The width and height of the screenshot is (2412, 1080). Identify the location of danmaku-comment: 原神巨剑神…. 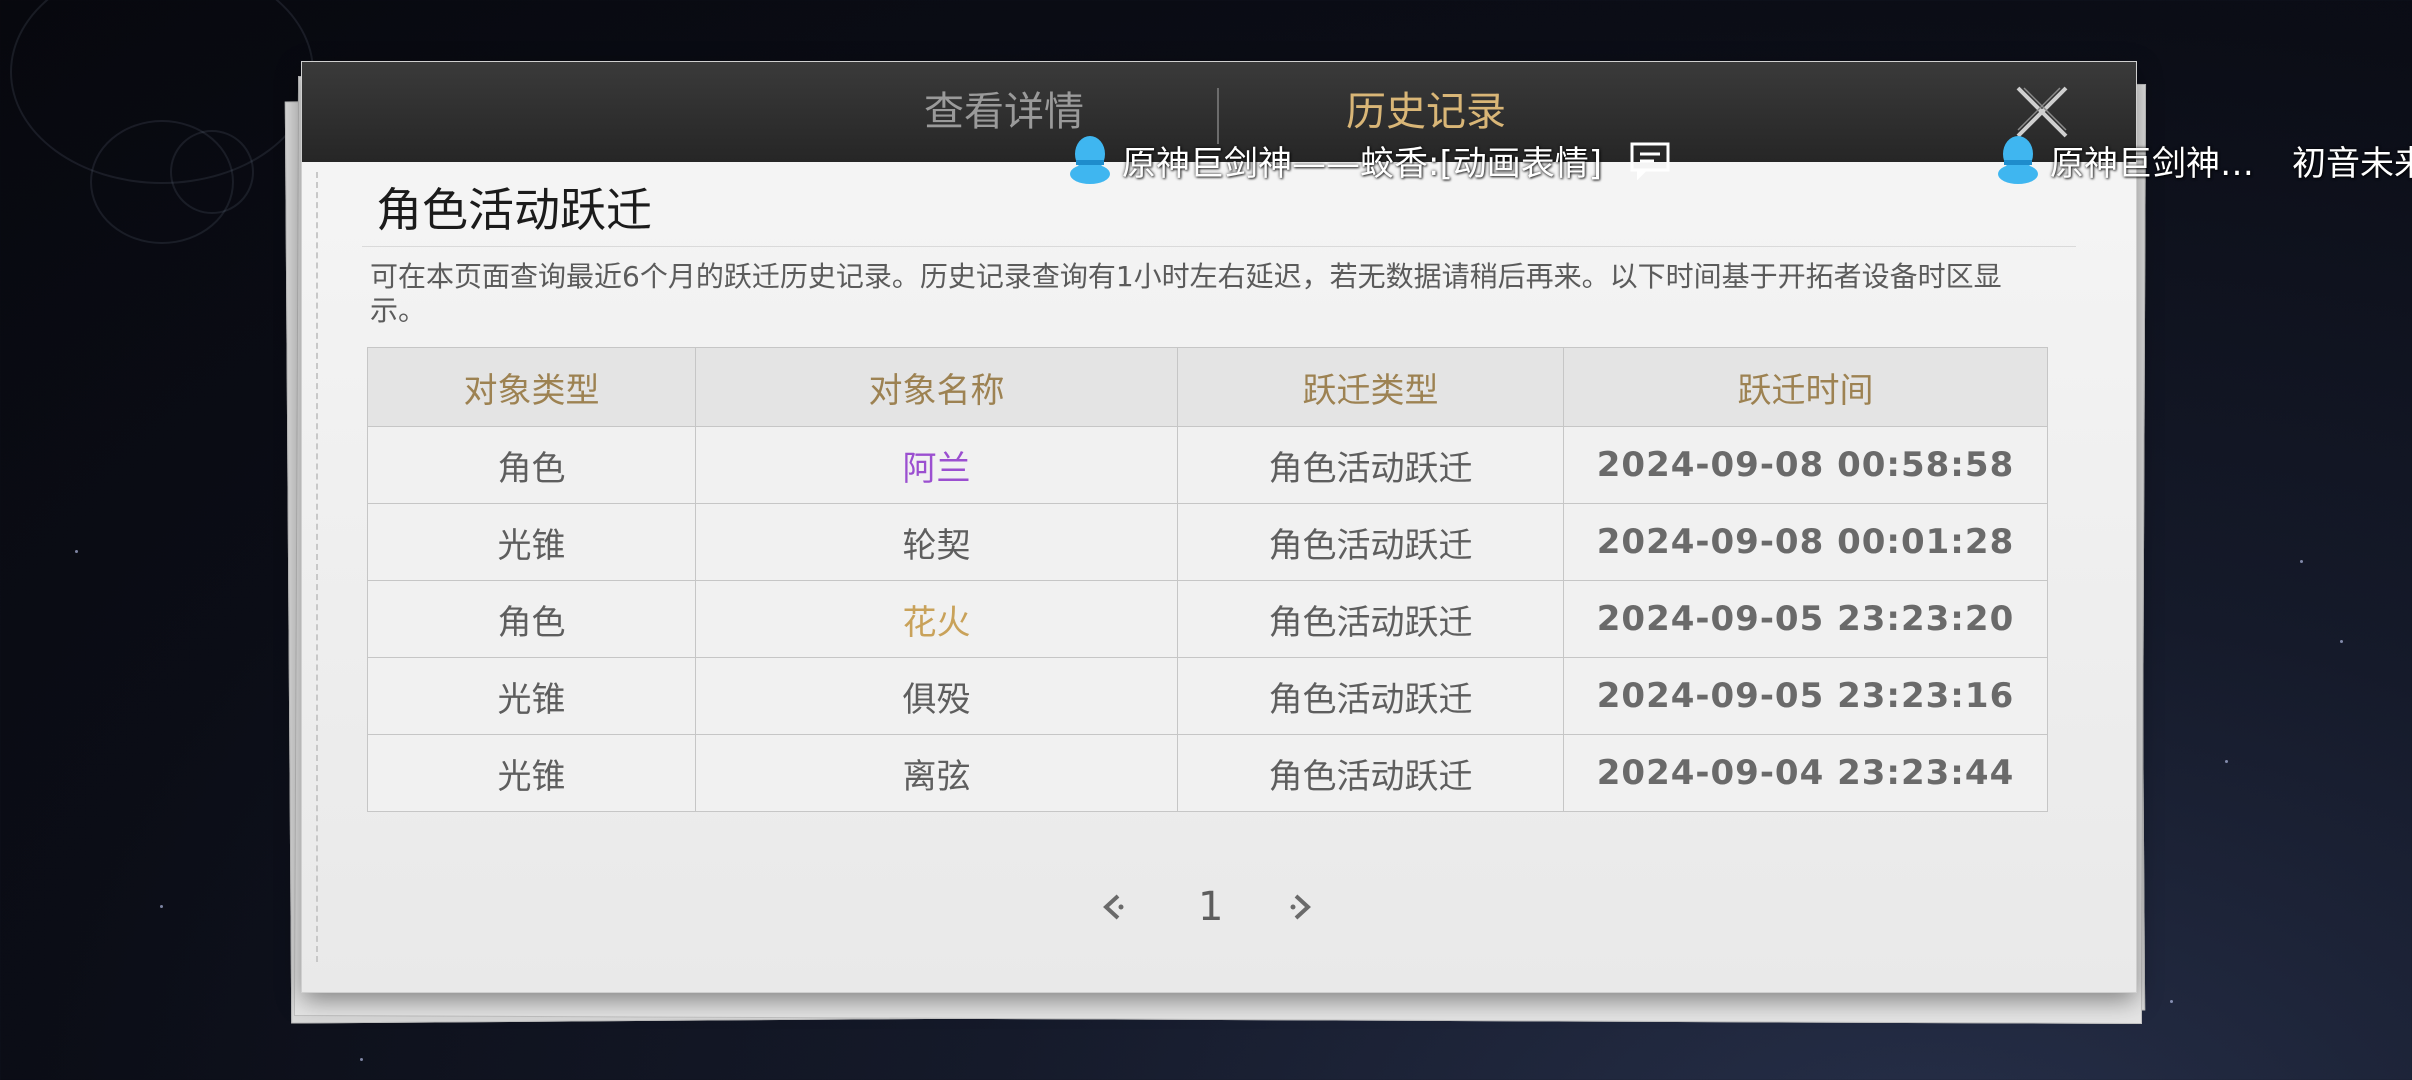
(2125, 160).